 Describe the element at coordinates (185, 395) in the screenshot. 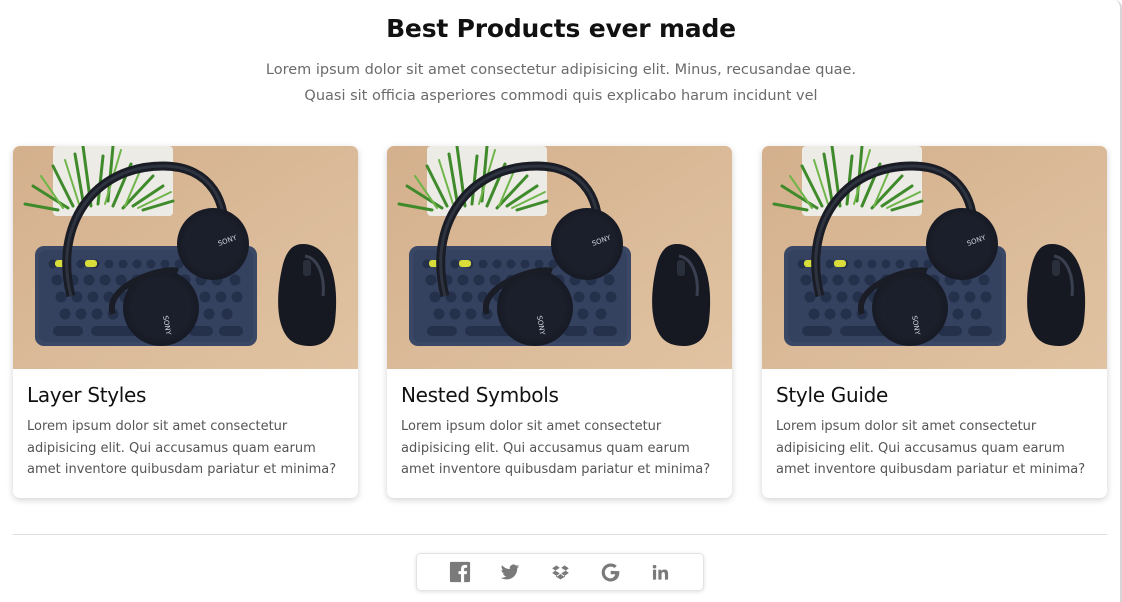

I see `card-title: Layer Styles` at that location.